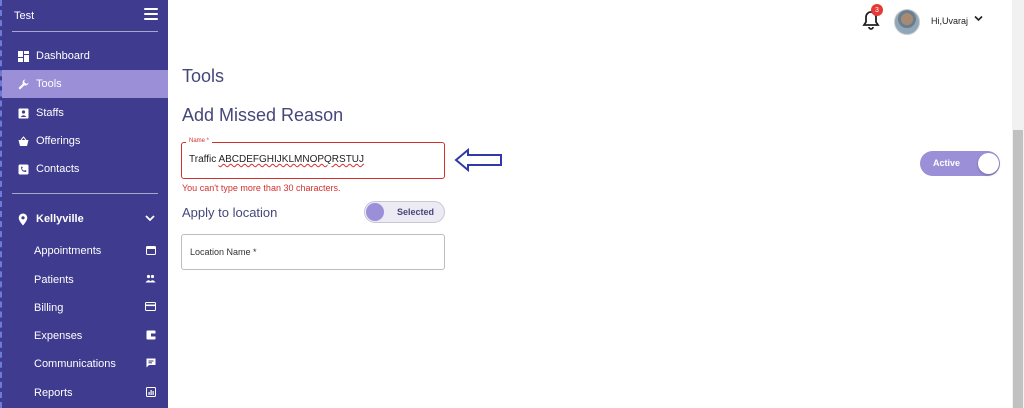  What do you see at coordinates (58, 169) in the screenshot?
I see `sidebar-item-label: Contacts` at bounding box center [58, 169].